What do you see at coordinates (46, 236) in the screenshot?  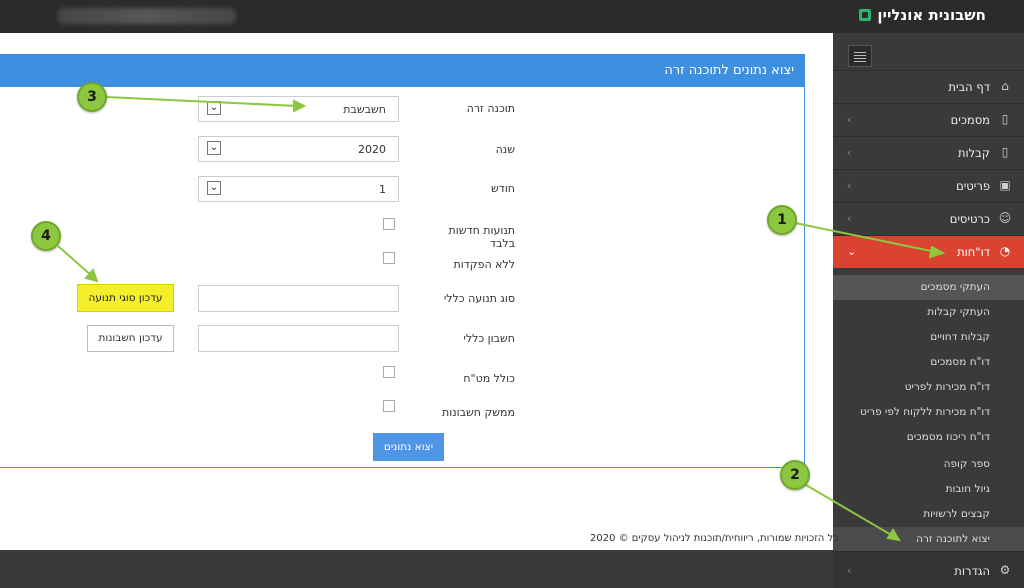 I see `annotation-marker-4: 4` at bounding box center [46, 236].